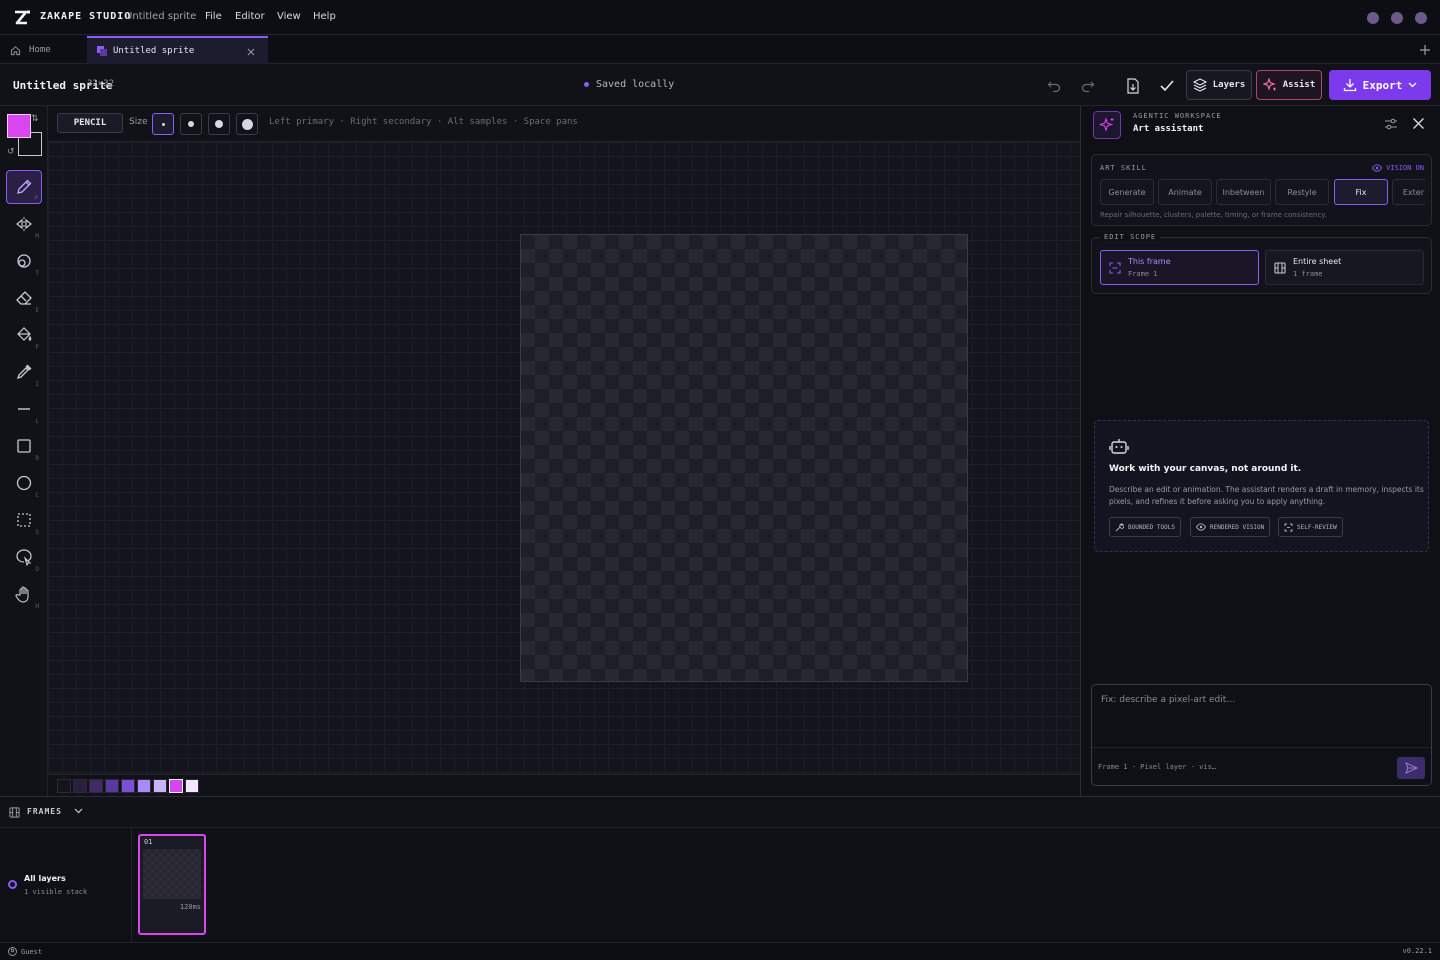 The width and height of the screenshot is (1440, 960). Describe the element at coordinates (1107, 125) in the screenshot. I see `assistant-icon` at that location.